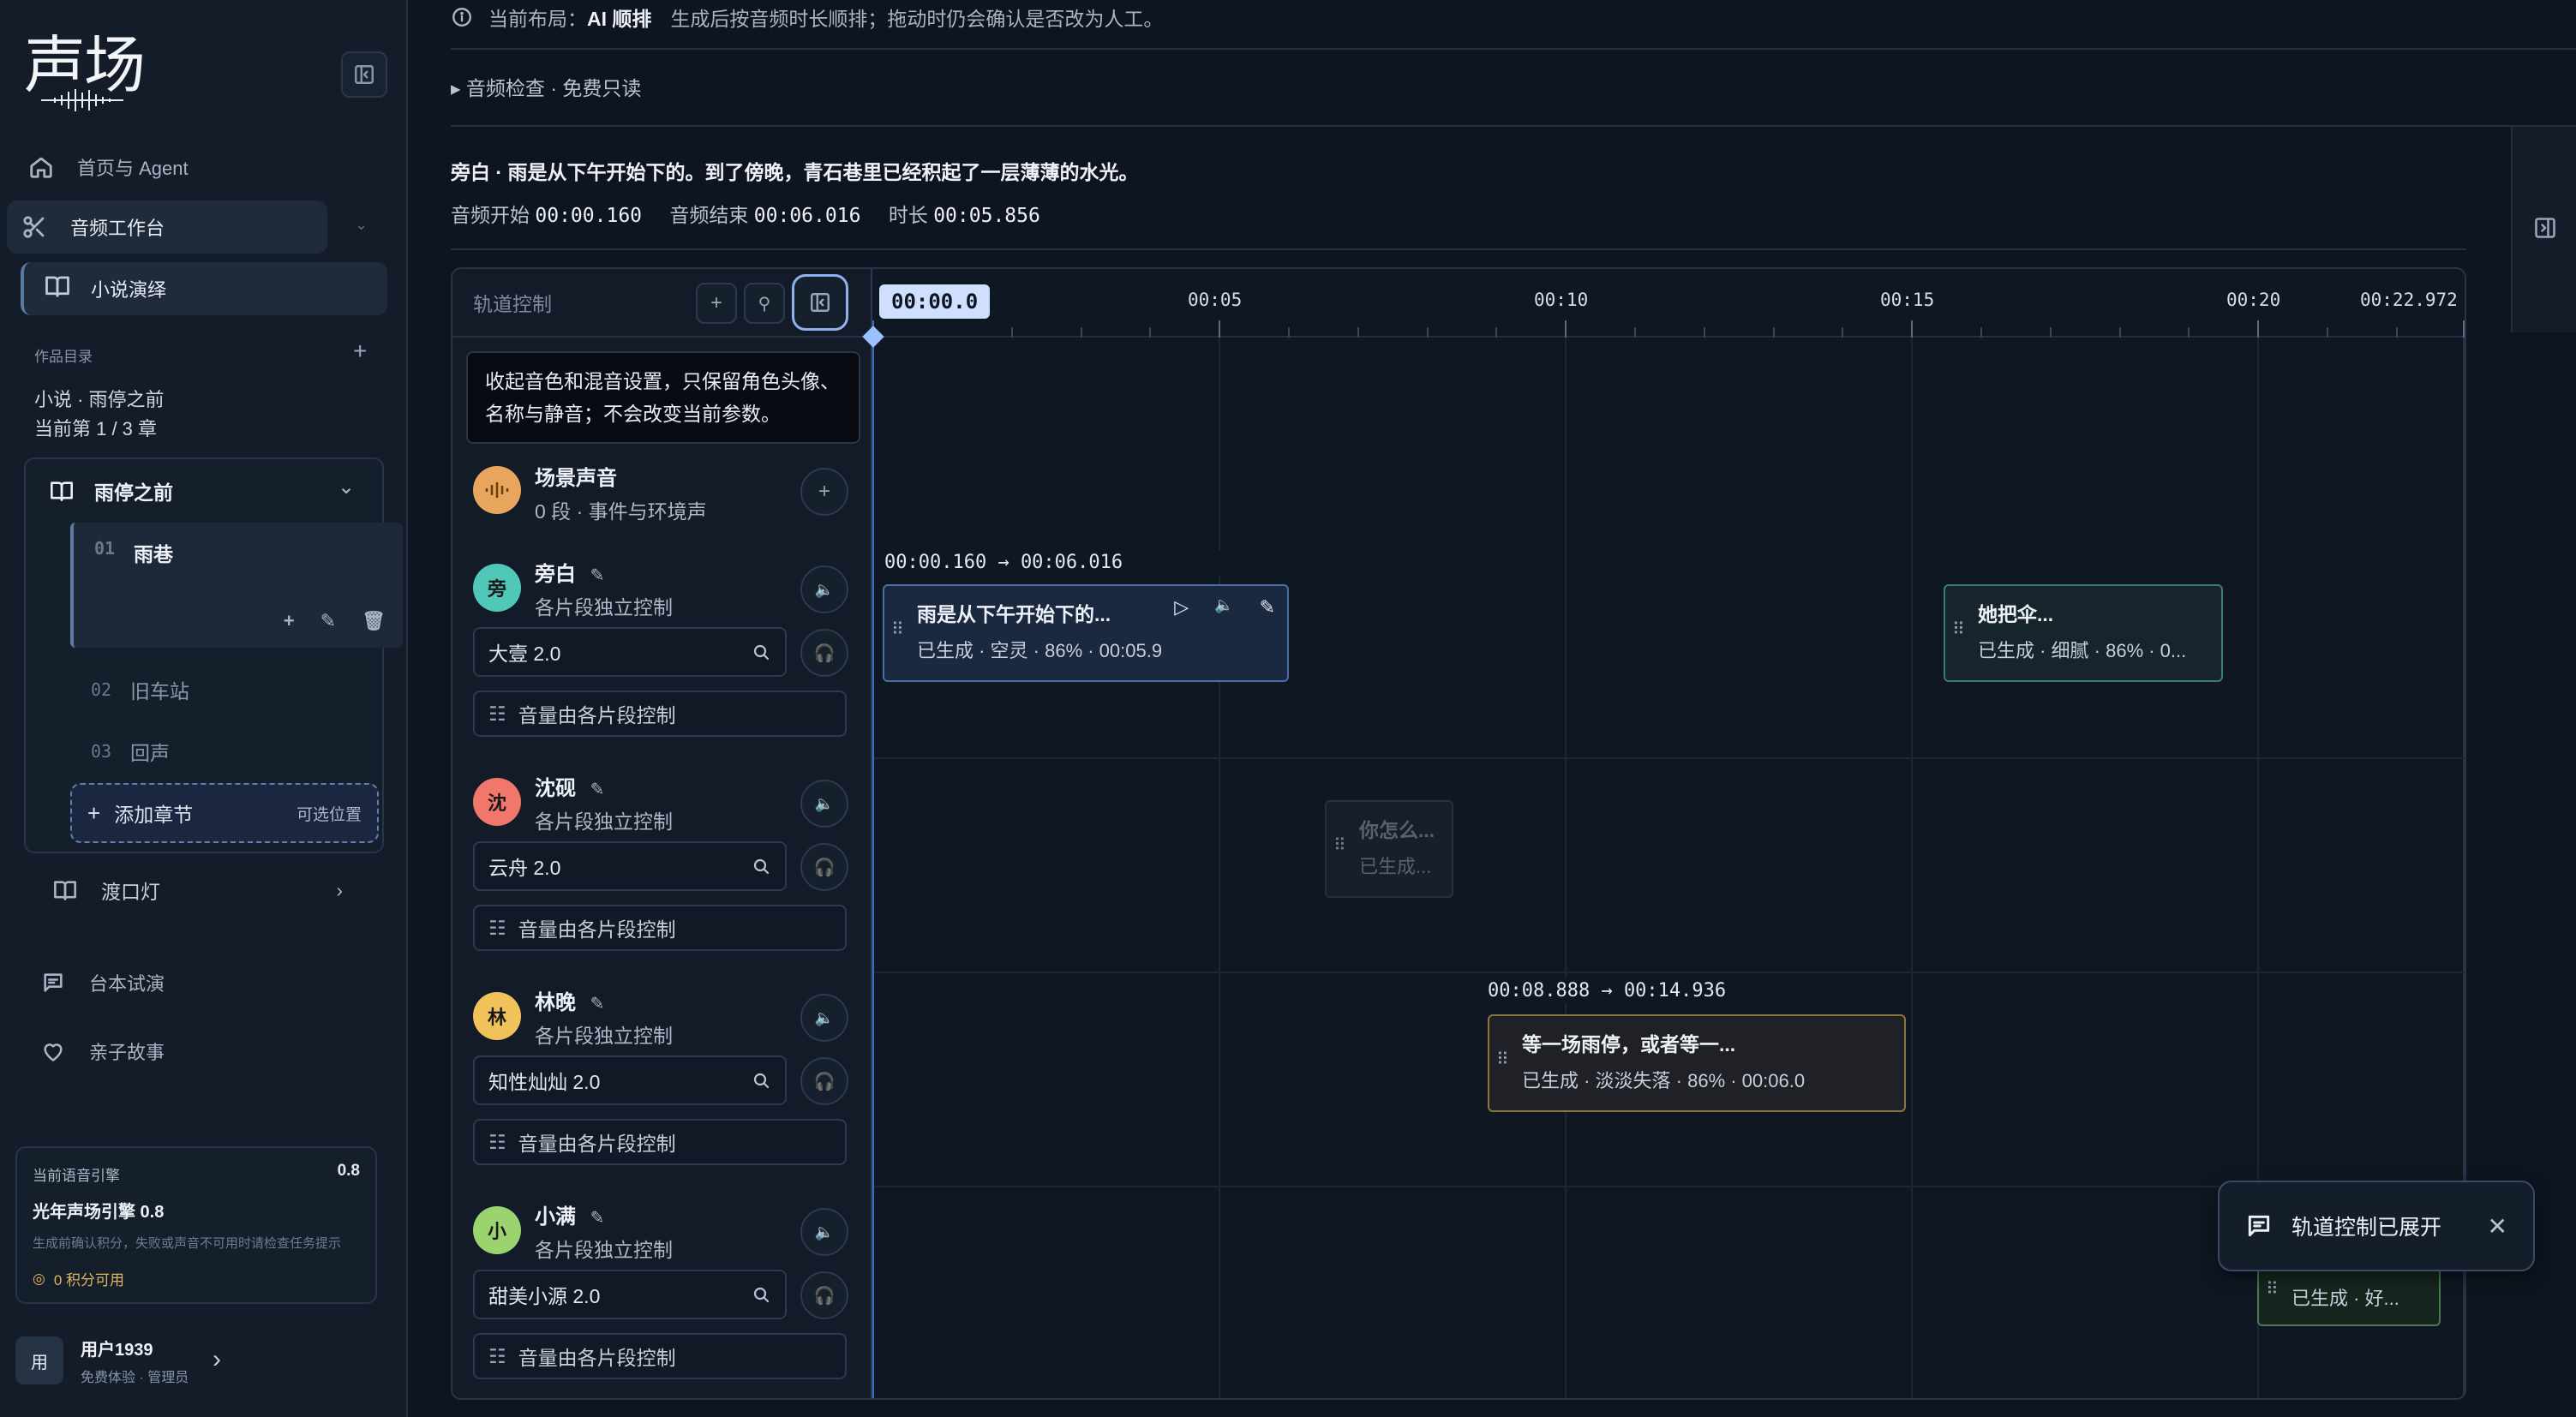 Image resolution: width=2576 pixels, height=1417 pixels. Describe the element at coordinates (544, 1082) in the screenshot. I see `voice-name: 知性灿灿 2.0` at that location.